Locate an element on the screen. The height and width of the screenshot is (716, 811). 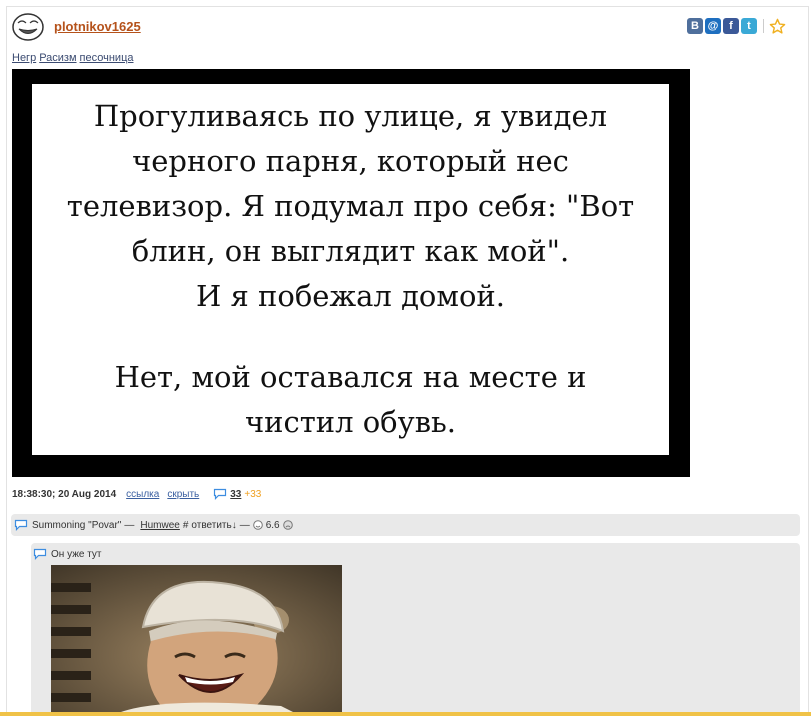
hide-post-link: скрыть is located at coordinates (183, 494).